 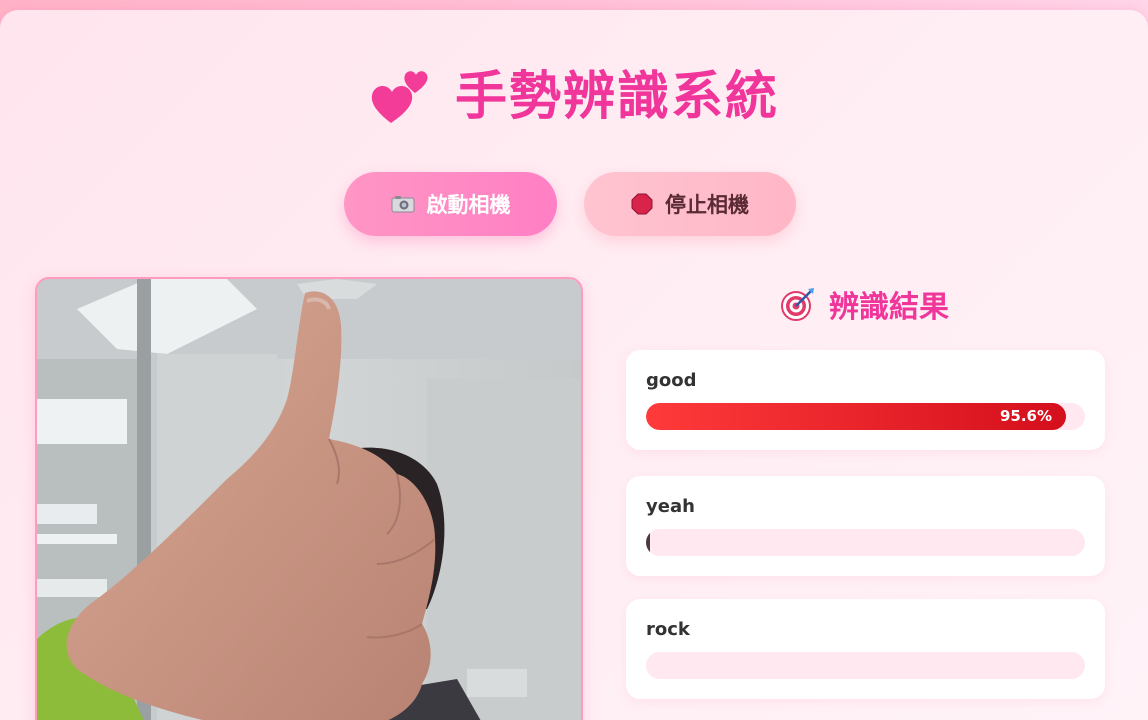 I want to click on result-label: yeah, so click(x=670, y=506).